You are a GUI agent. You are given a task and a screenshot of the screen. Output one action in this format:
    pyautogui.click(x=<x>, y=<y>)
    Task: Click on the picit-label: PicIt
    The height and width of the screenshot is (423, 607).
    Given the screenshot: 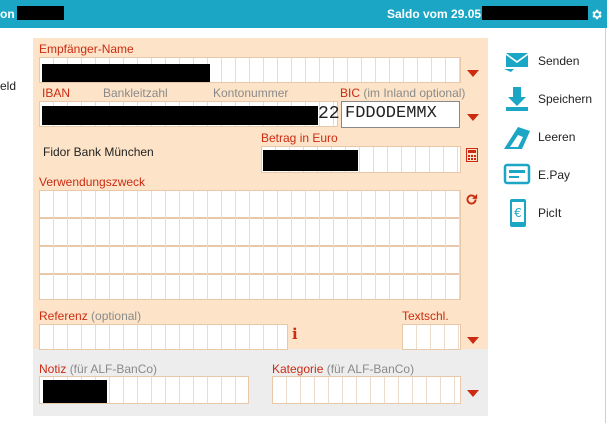 What is the action you would take?
    pyautogui.click(x=550, y=213)
    